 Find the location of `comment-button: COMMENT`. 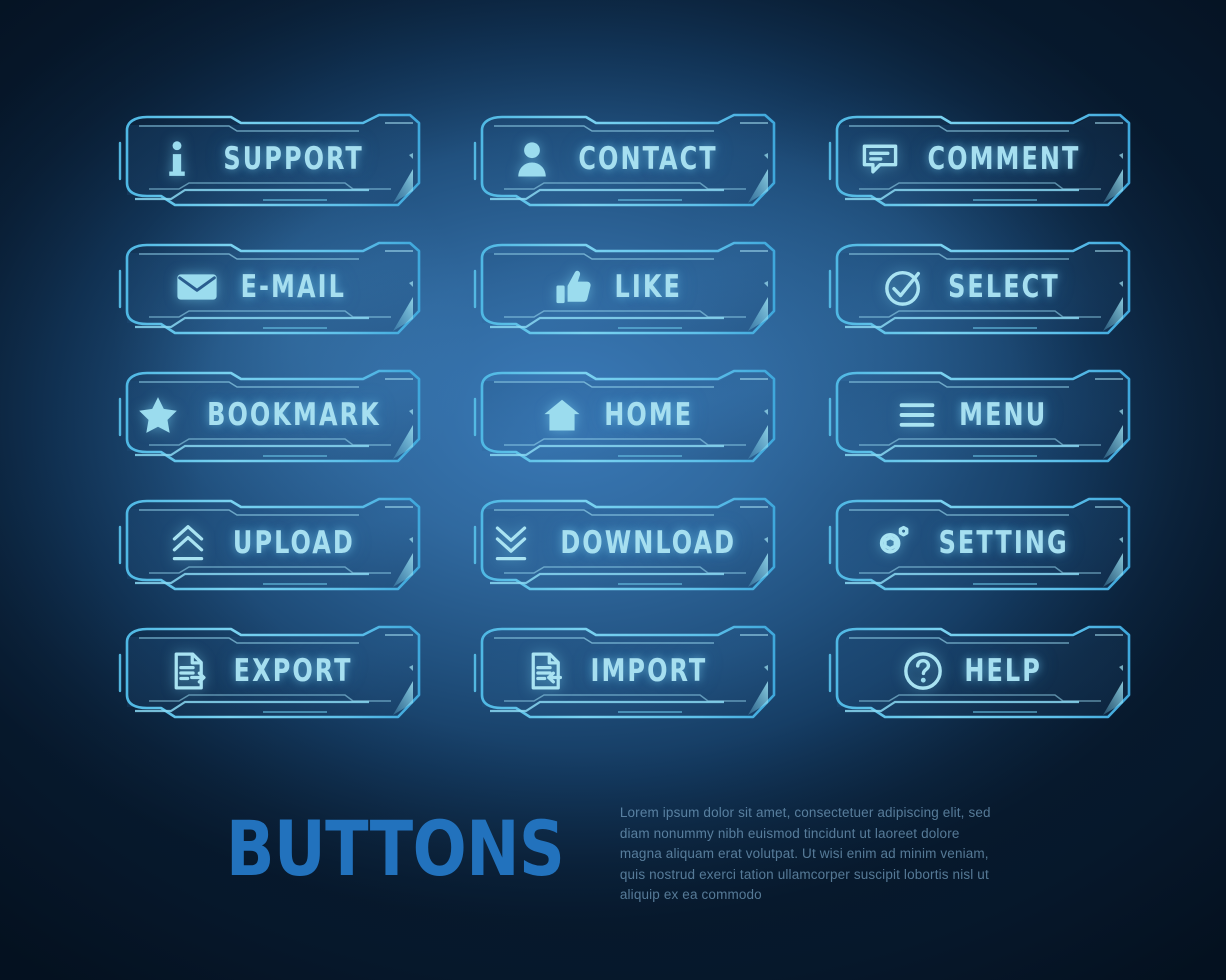

comment-button: COMMENT is located at coordinates (978, 160).